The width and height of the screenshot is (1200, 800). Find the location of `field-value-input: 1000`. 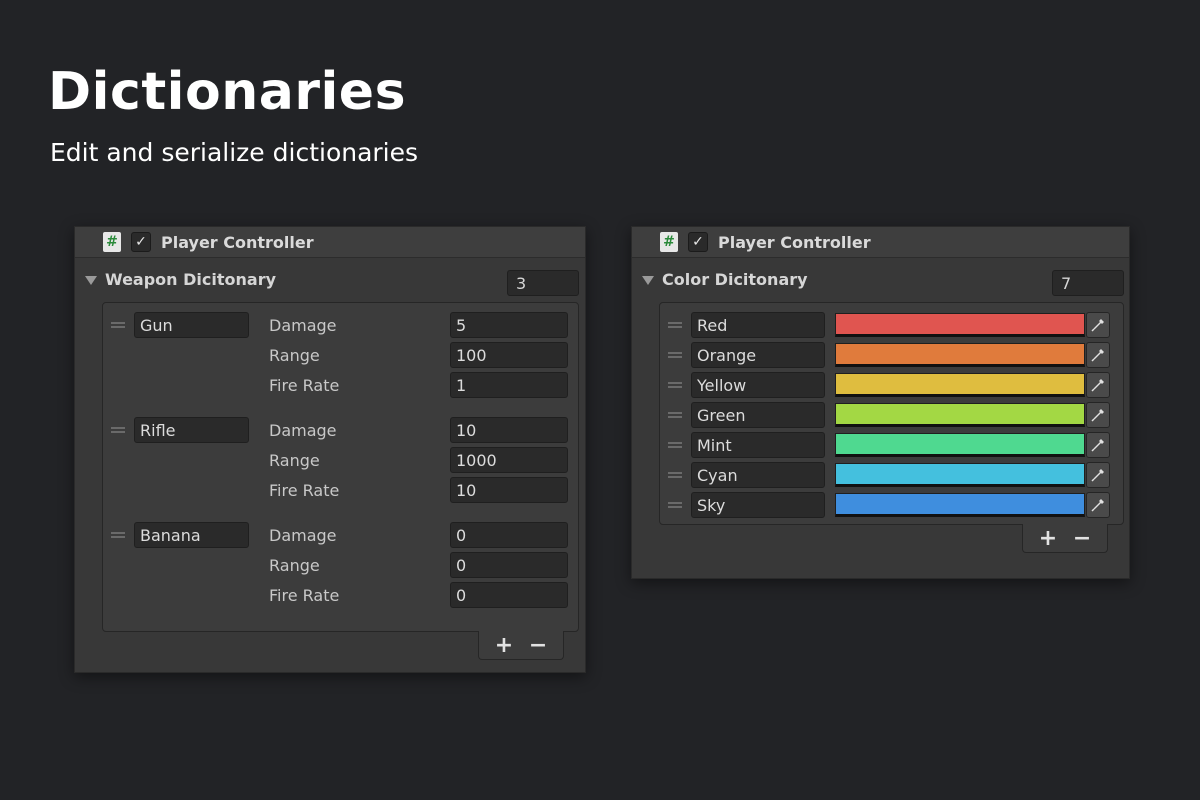

field-value-input: 1000 is located at coordinates (509, 460).